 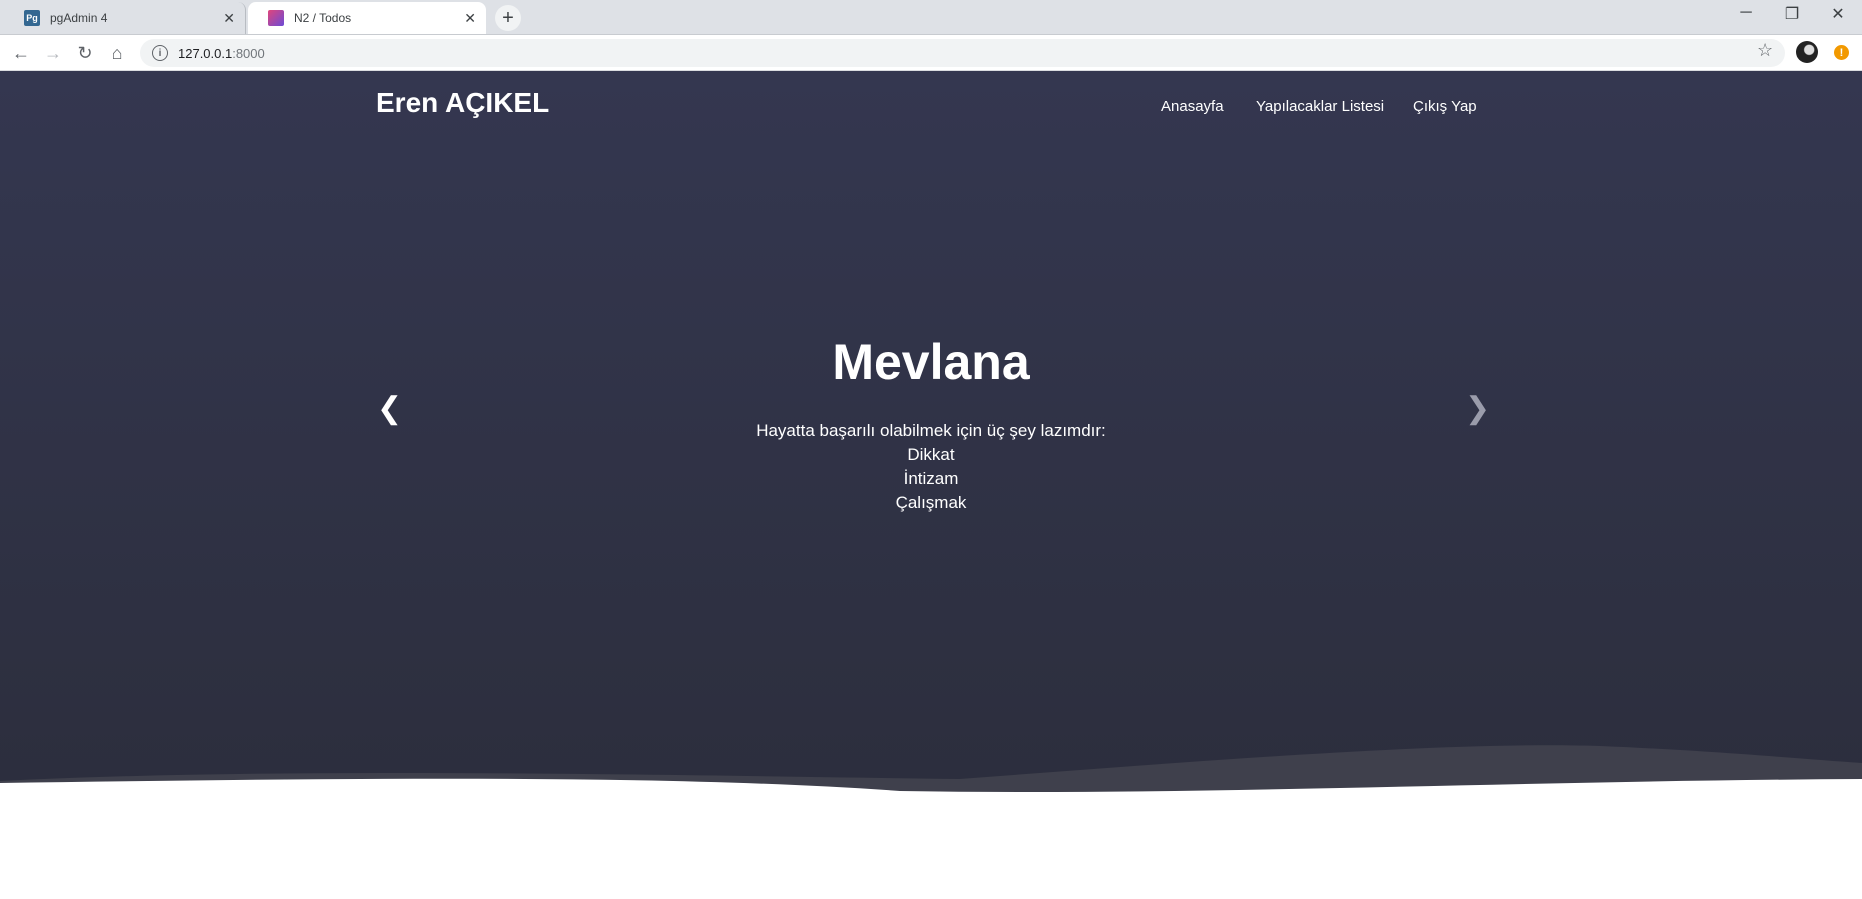 I want to click on restore-icon: ❐, so click(x=1792, y=14).